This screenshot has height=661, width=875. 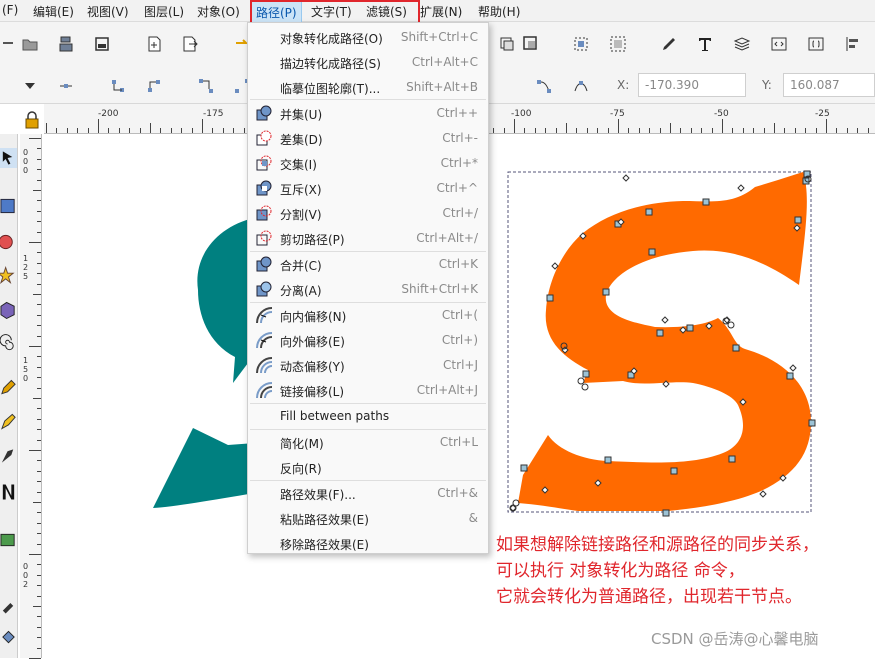 I want to click on chevron-down-icon, so click(x=30, y=86).